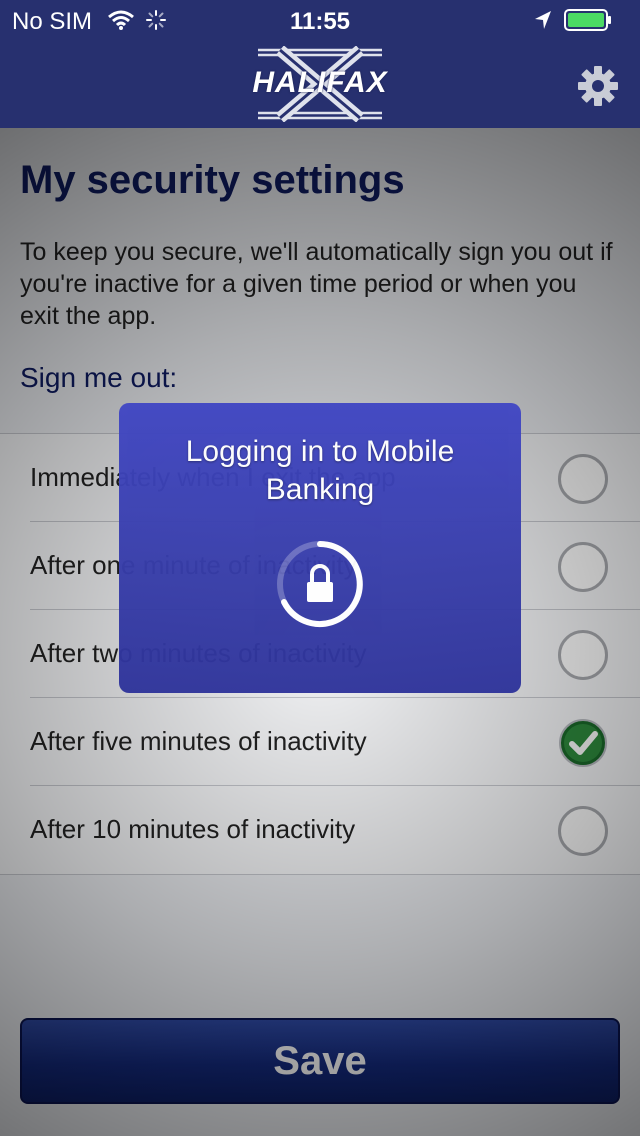  I want to click on status-bar: No SIM 11:55, so click(320, 20).